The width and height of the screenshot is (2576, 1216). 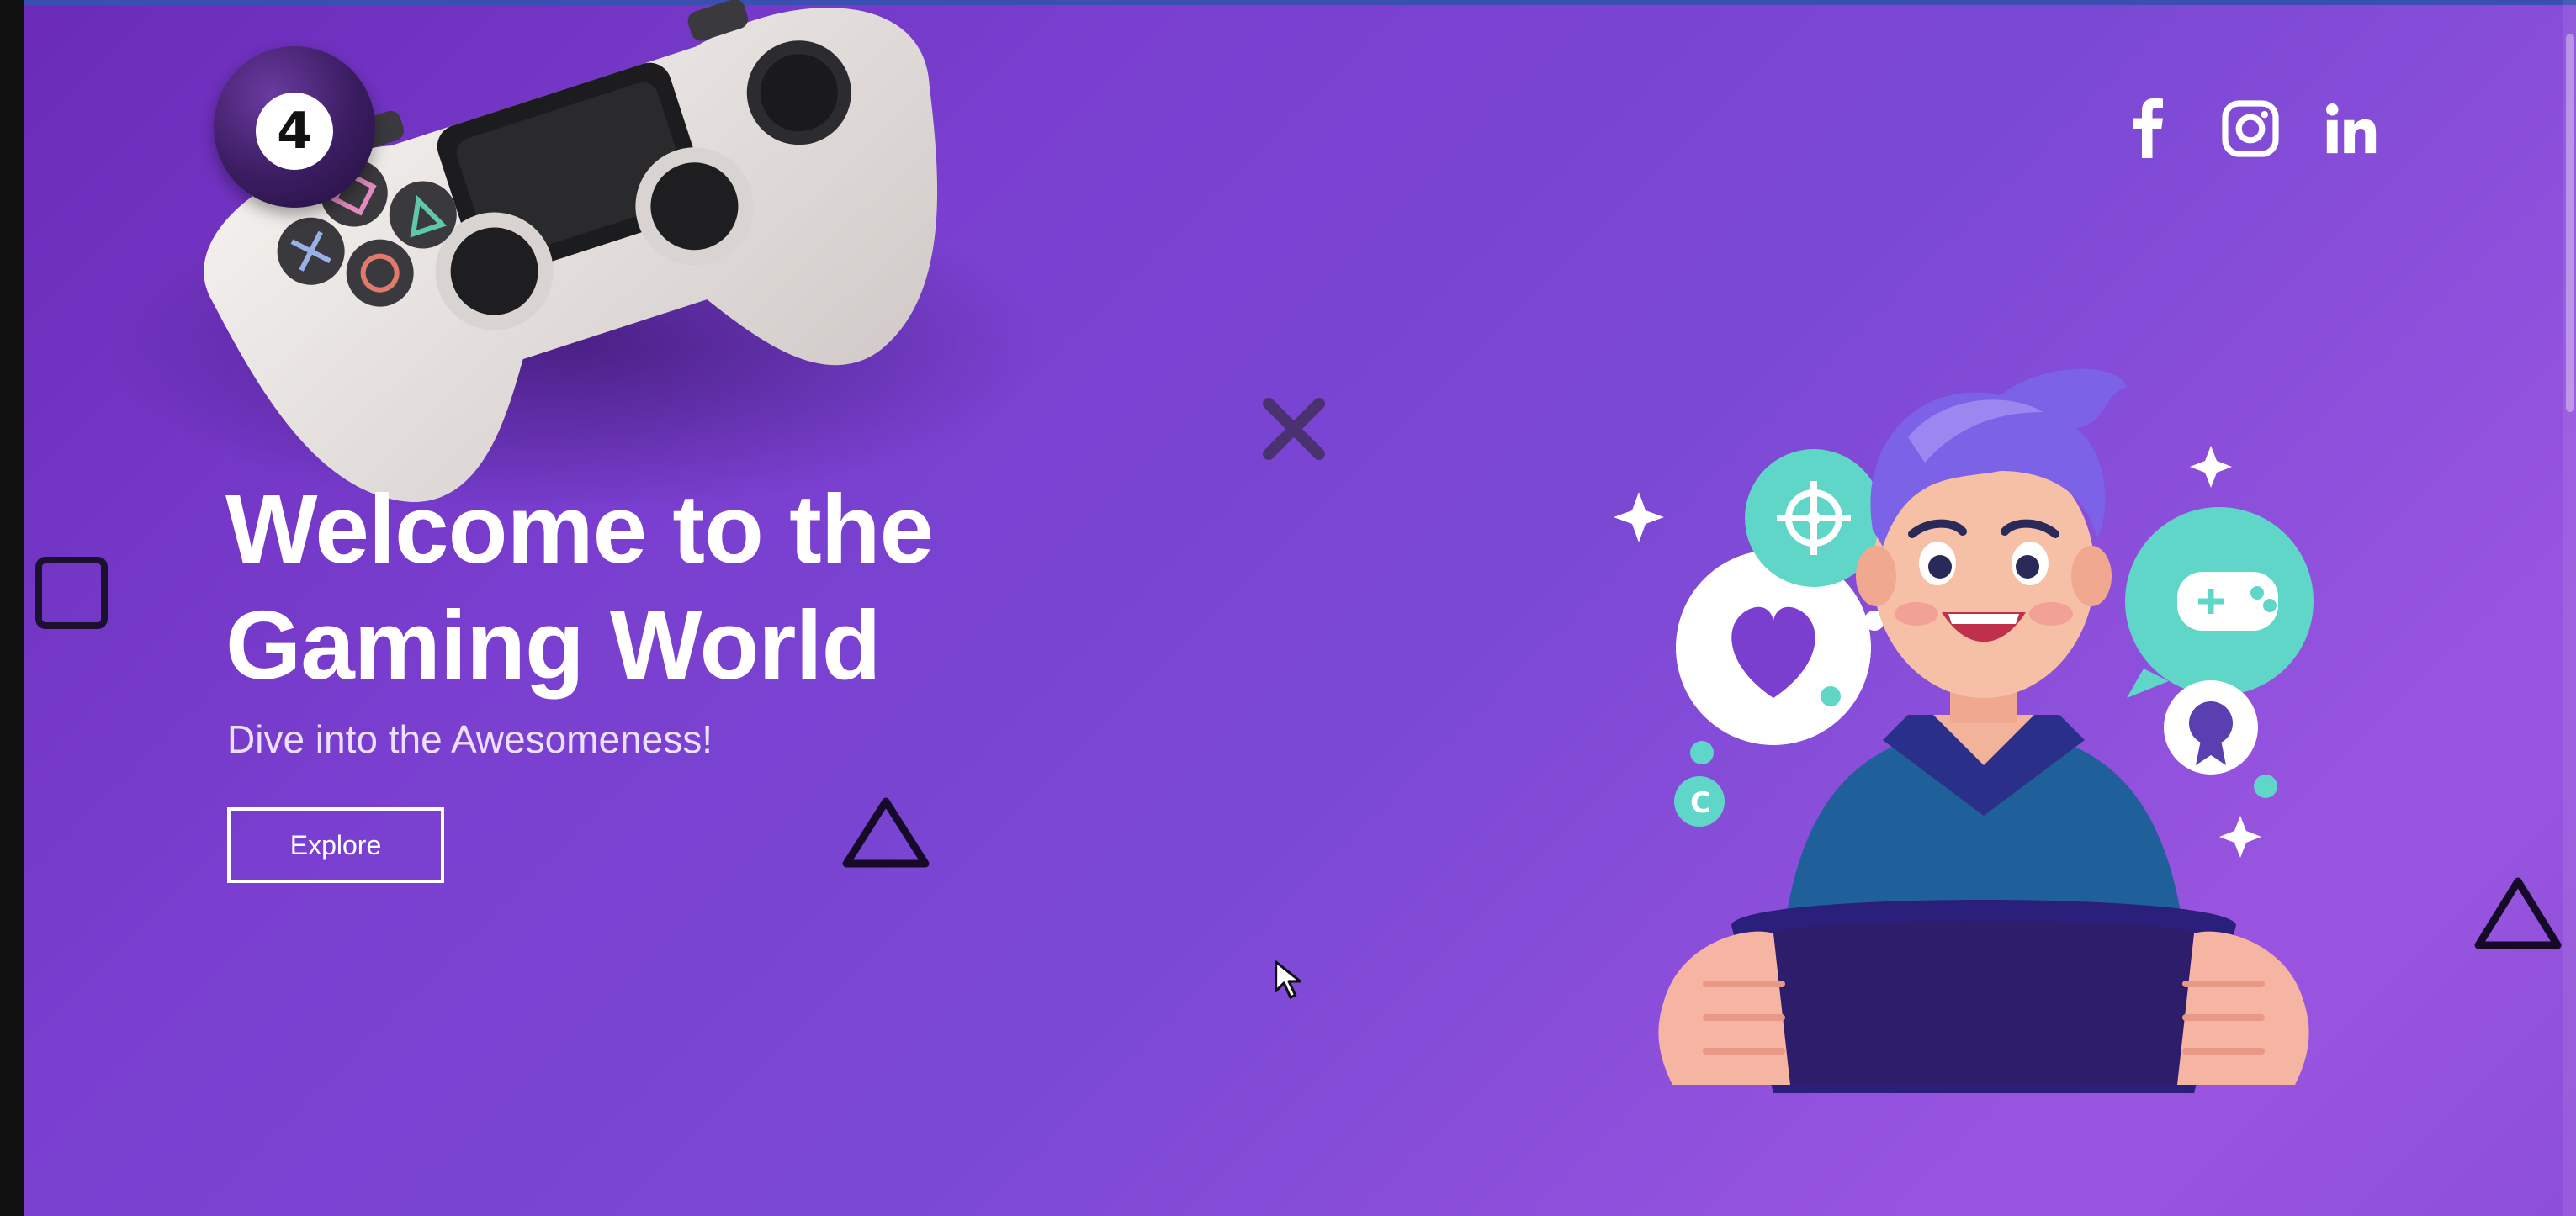 I want to click on scrollbar-thumb, so click(x=2570, y=223).